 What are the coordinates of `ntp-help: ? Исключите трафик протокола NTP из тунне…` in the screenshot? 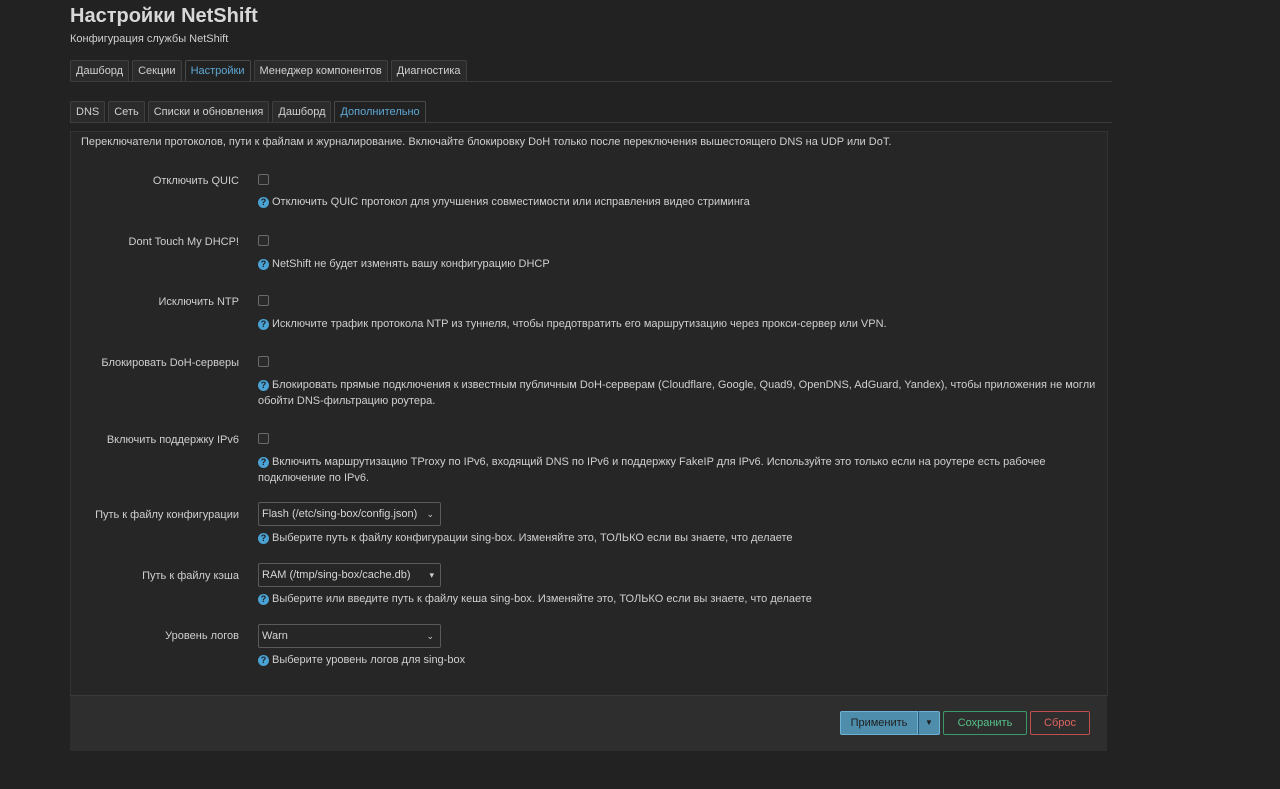 It's located at (678, 324).